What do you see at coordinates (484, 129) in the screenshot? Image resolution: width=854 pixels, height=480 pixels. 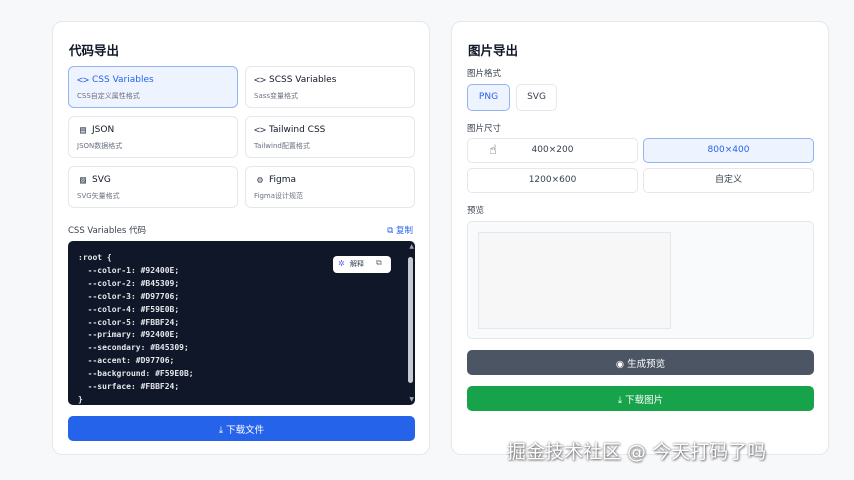 I see `image-size-label: 图片尺寸` at bounding box center [484, 129].